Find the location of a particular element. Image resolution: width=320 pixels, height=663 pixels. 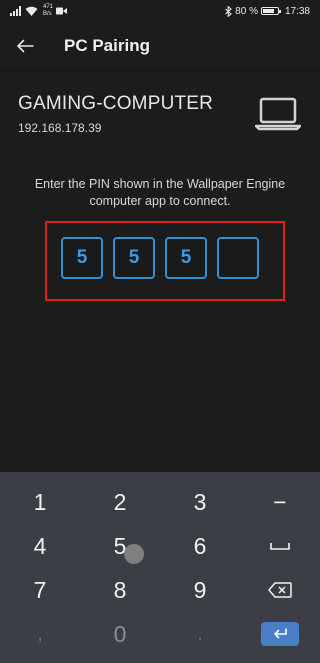

clock: 17:38 is located at coordinates (297, 11).